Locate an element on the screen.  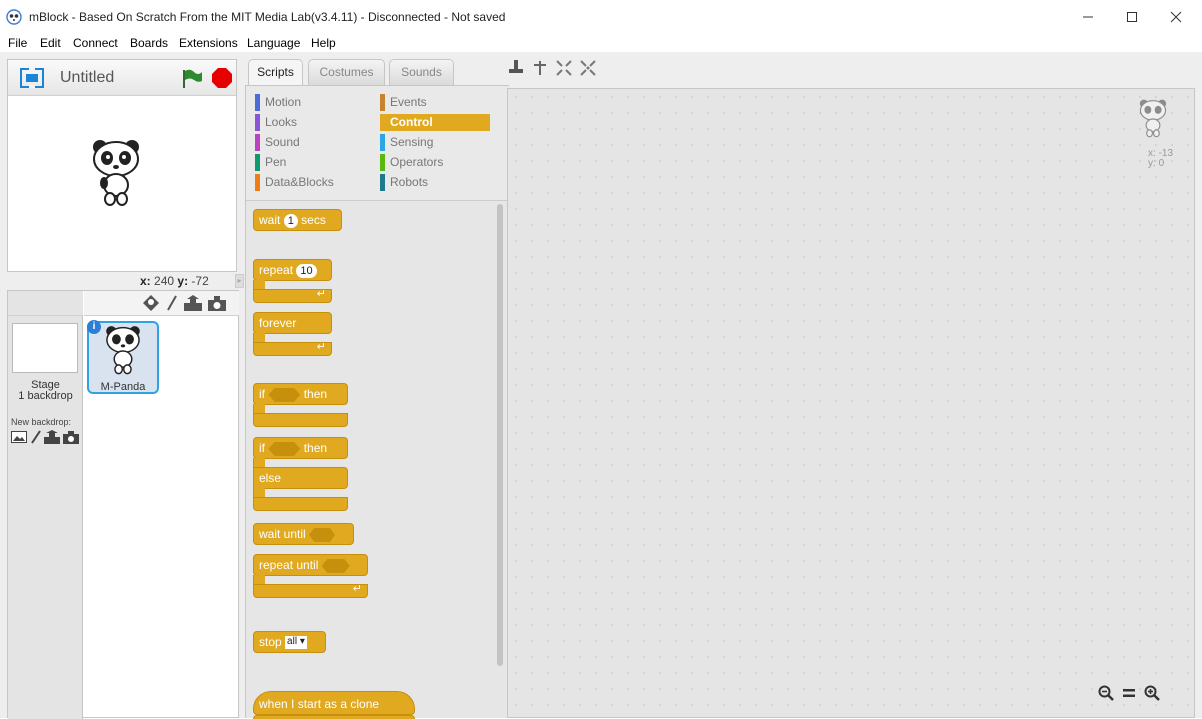
green-flag-icon is located at coordinates (192, 79).